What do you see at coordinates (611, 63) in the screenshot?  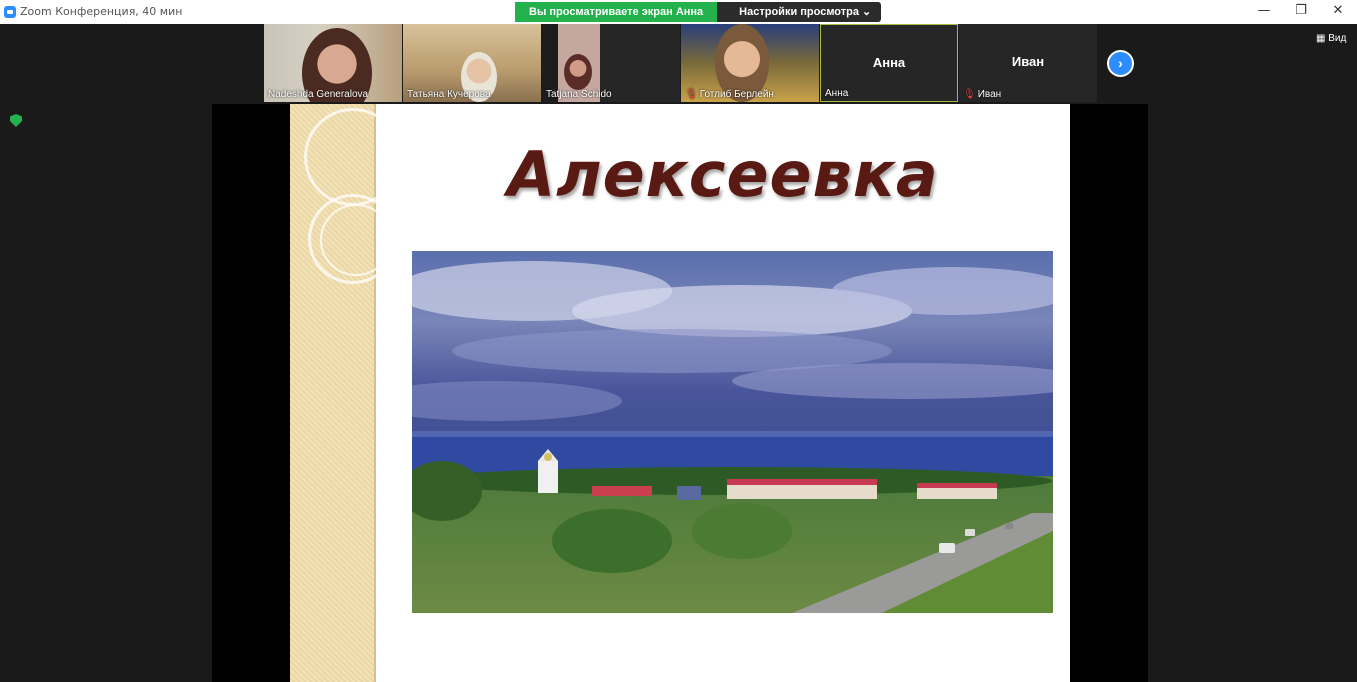 I see `participant-tile: Tatjana Schido` at bounding box center [611, 63].